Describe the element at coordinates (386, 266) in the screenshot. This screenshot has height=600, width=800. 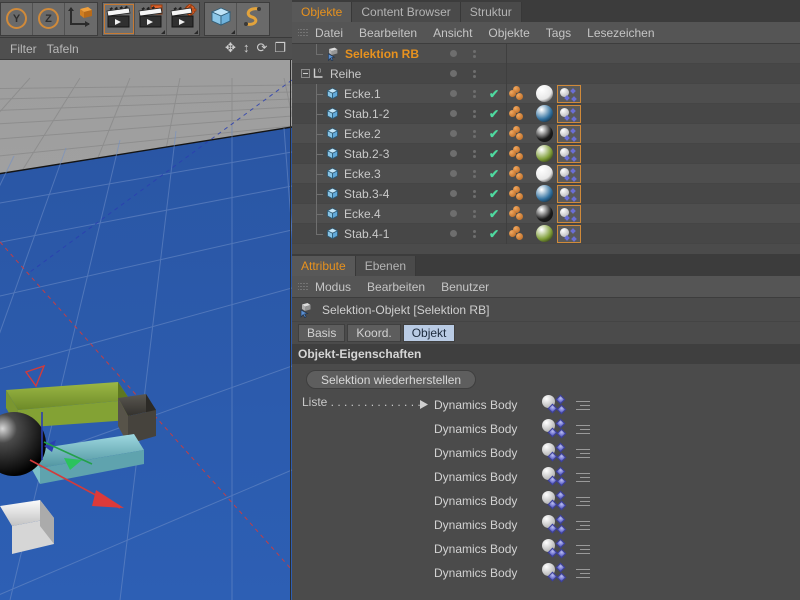
I see `tab-ebenen: Ebenen` at that location.